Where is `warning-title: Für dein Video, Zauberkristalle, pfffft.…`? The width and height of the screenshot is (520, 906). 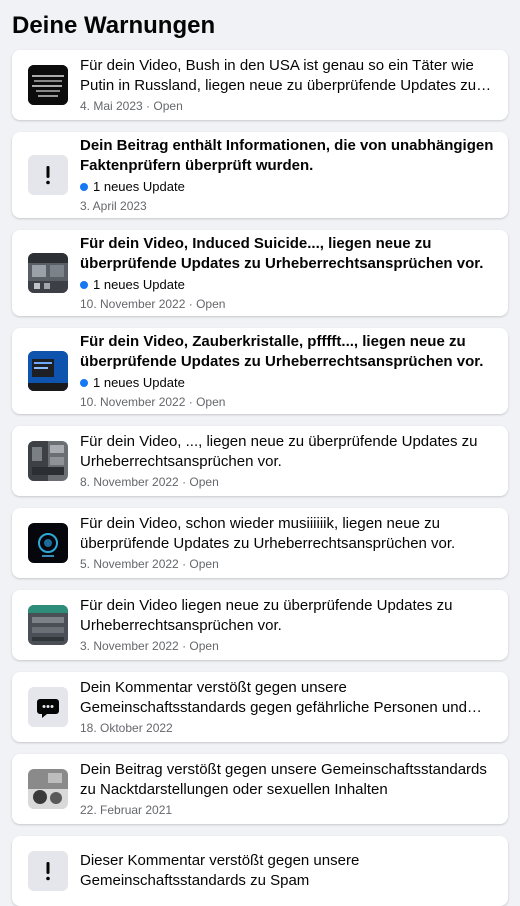
warning-title: Für dein Video, Zauberkristalle, pfffft.… is located at coordinates (282, 351).